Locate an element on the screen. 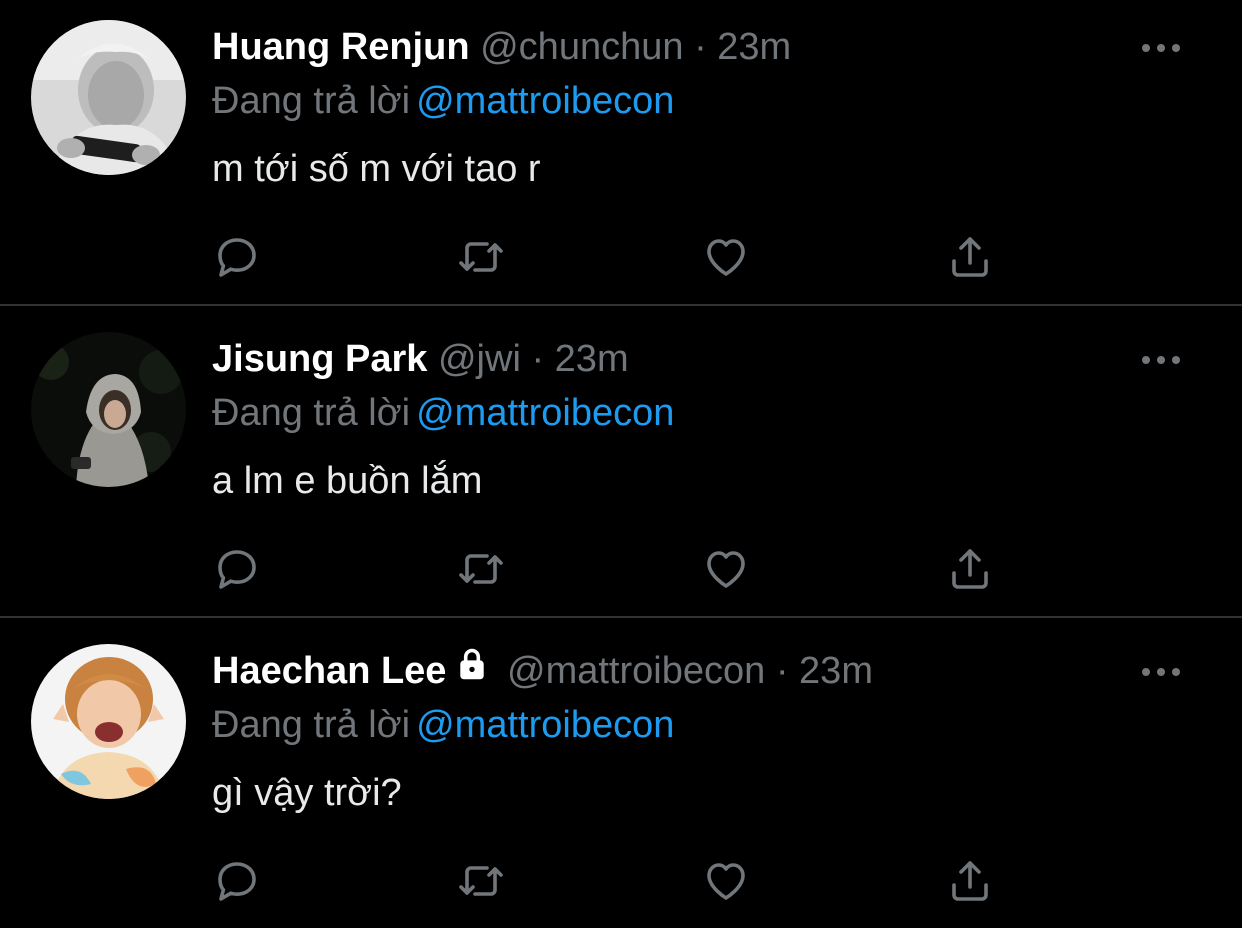  display-name: Huang Renjun is located at coordinates (341, 47).